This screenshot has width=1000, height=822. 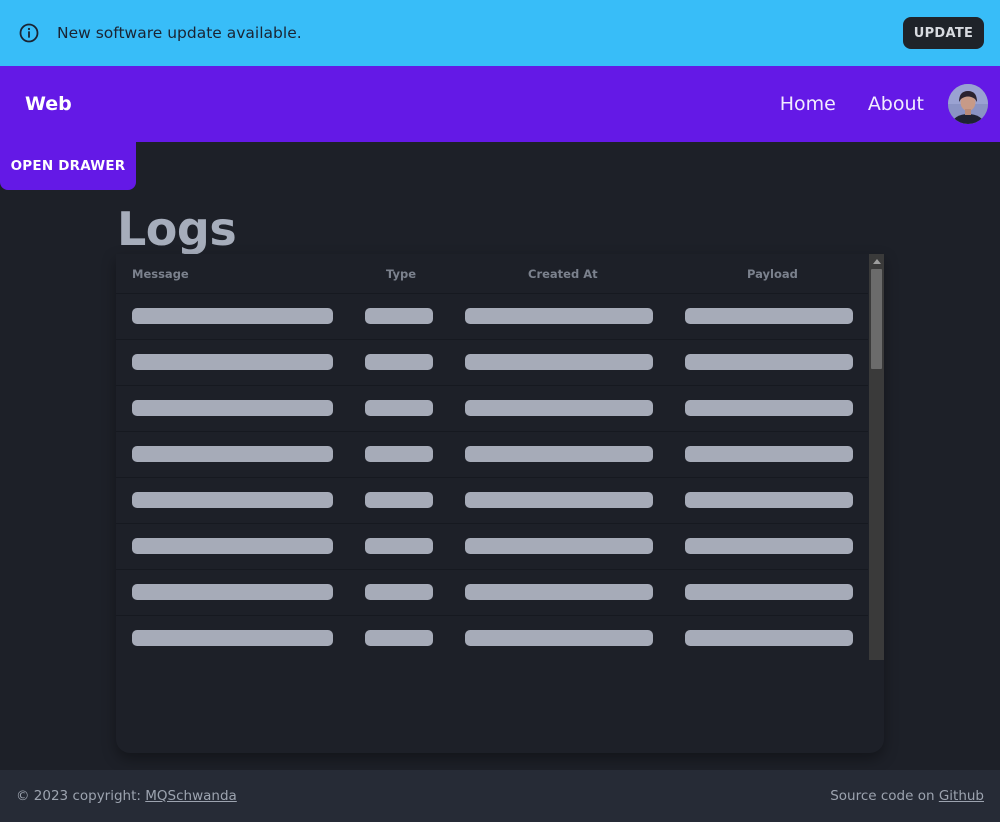 I want to click on nav-home-link: Home, so click(x=808, y=104).